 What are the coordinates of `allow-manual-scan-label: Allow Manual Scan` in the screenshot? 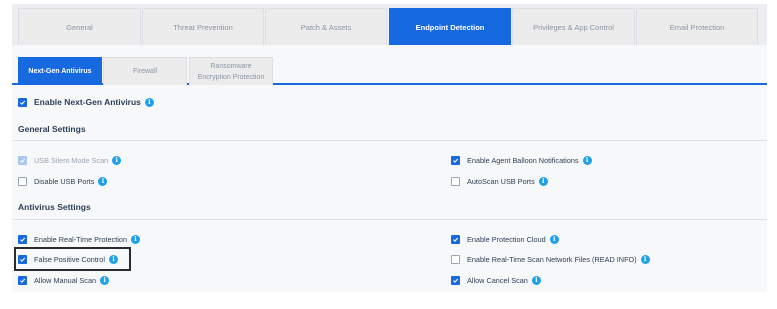 It's located at (65, 280).